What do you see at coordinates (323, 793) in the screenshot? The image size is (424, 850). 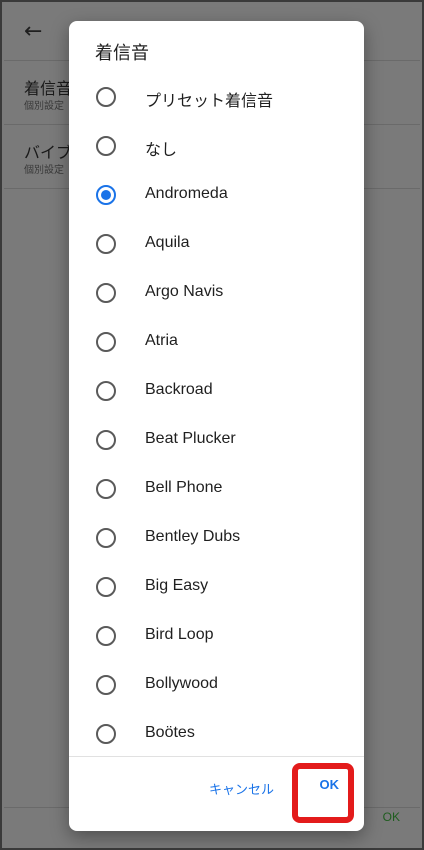 I see `highlight-box` at bounding box center [323, 793].